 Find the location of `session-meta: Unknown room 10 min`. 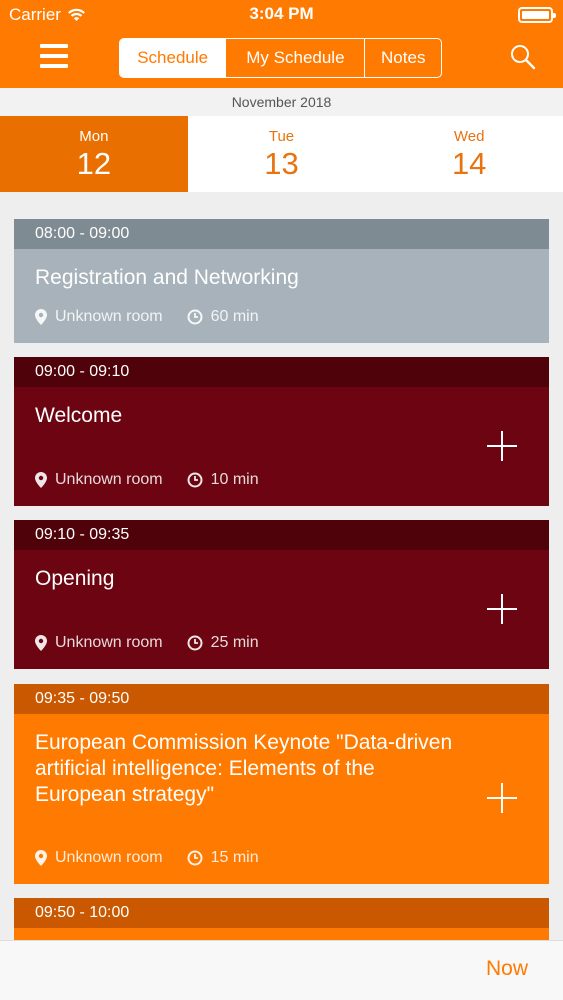

session-meta: Unknown room 10 min is located at coordinates (147, 480).